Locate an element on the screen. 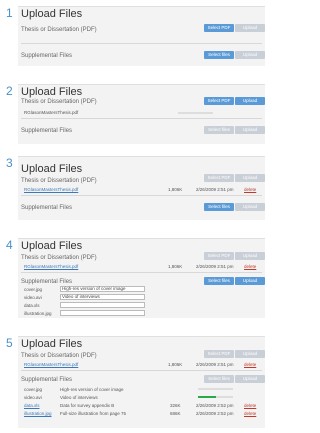 The height and width of the screenshot is (433, 320). step-number: 4 is located at coordinates (9, 245).